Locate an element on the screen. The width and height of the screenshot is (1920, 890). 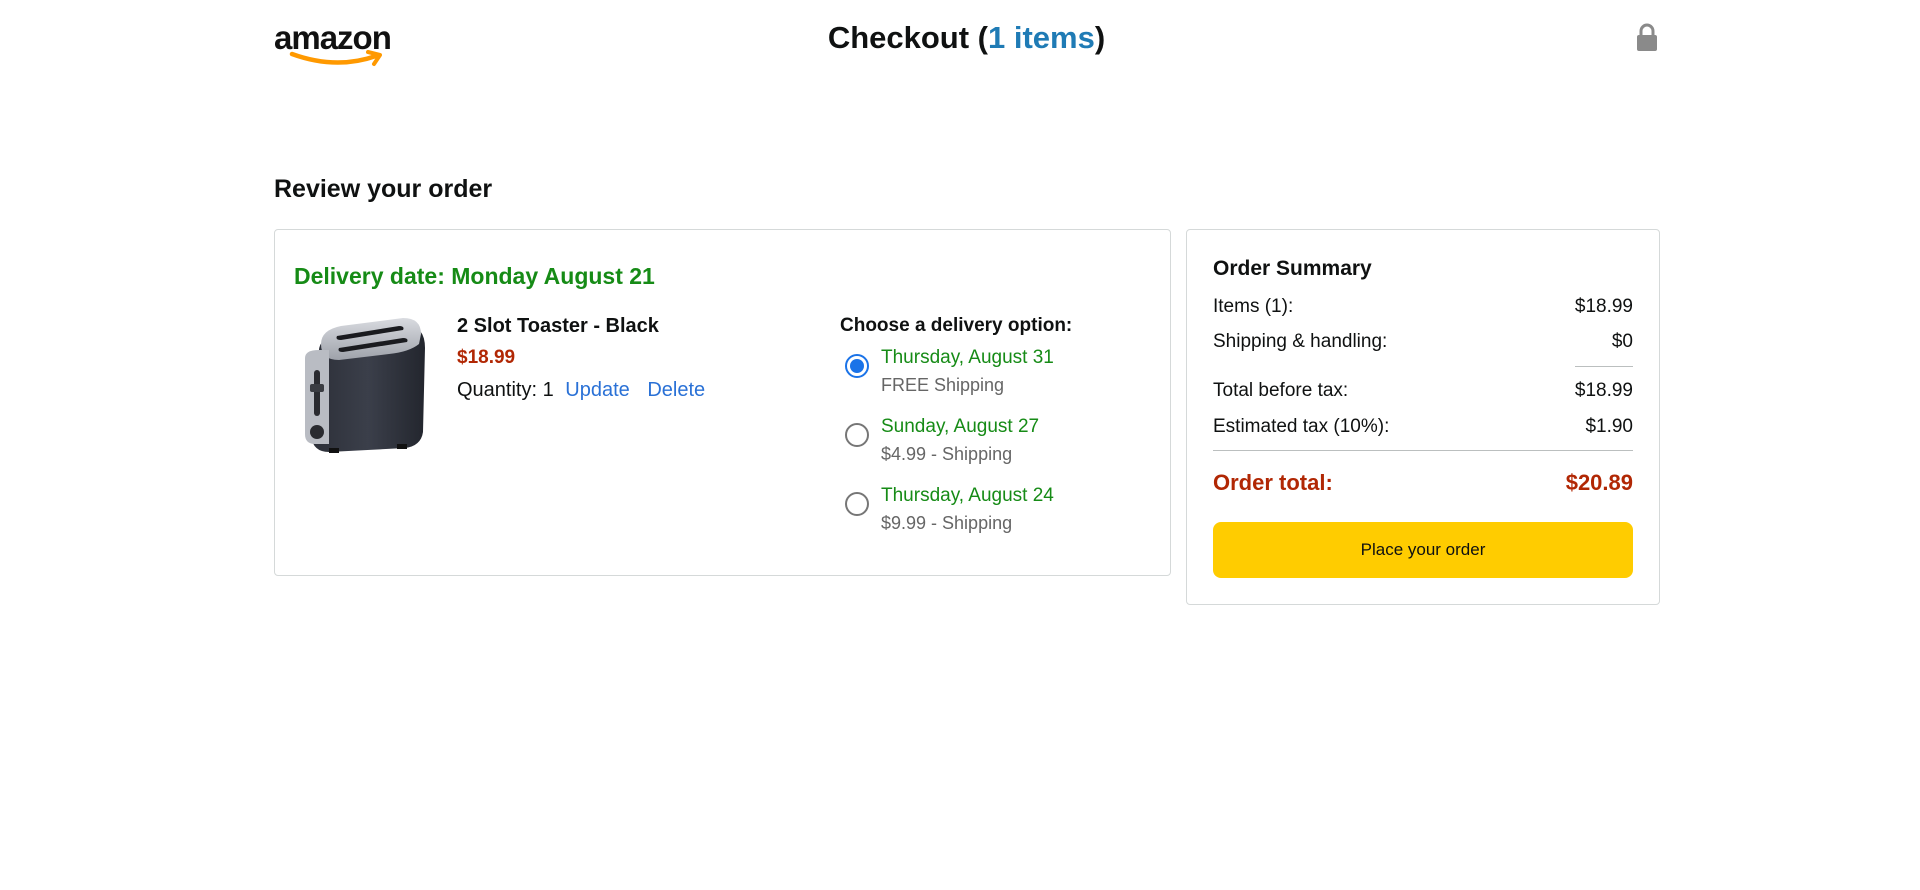
delivery-option: Thursday, August 31 FREE Shipping is located at coordinates (956, 380).